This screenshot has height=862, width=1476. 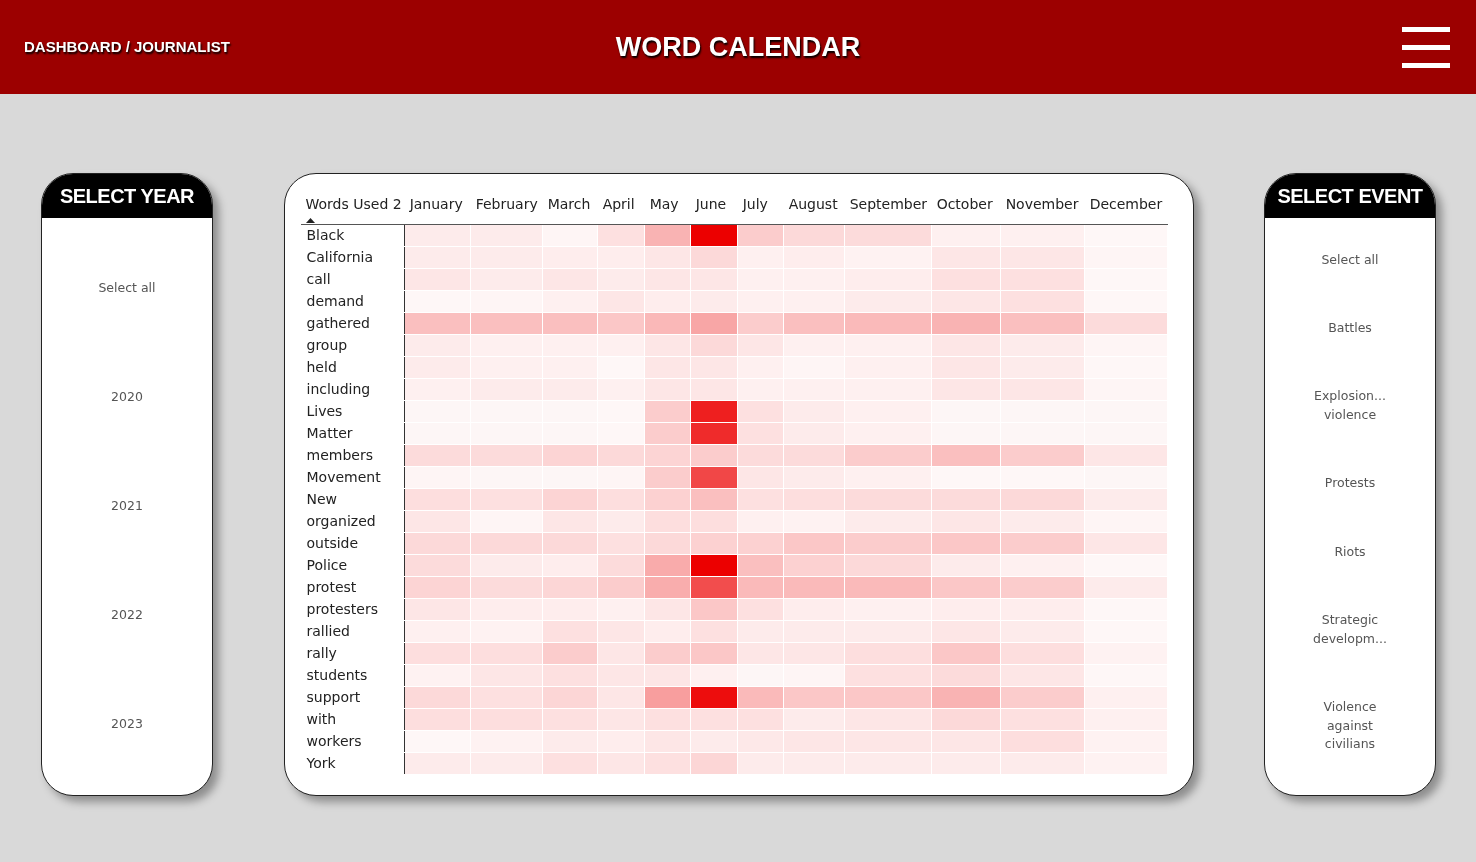 I want to click on row-label: Lives, so click(x=324, y=411).